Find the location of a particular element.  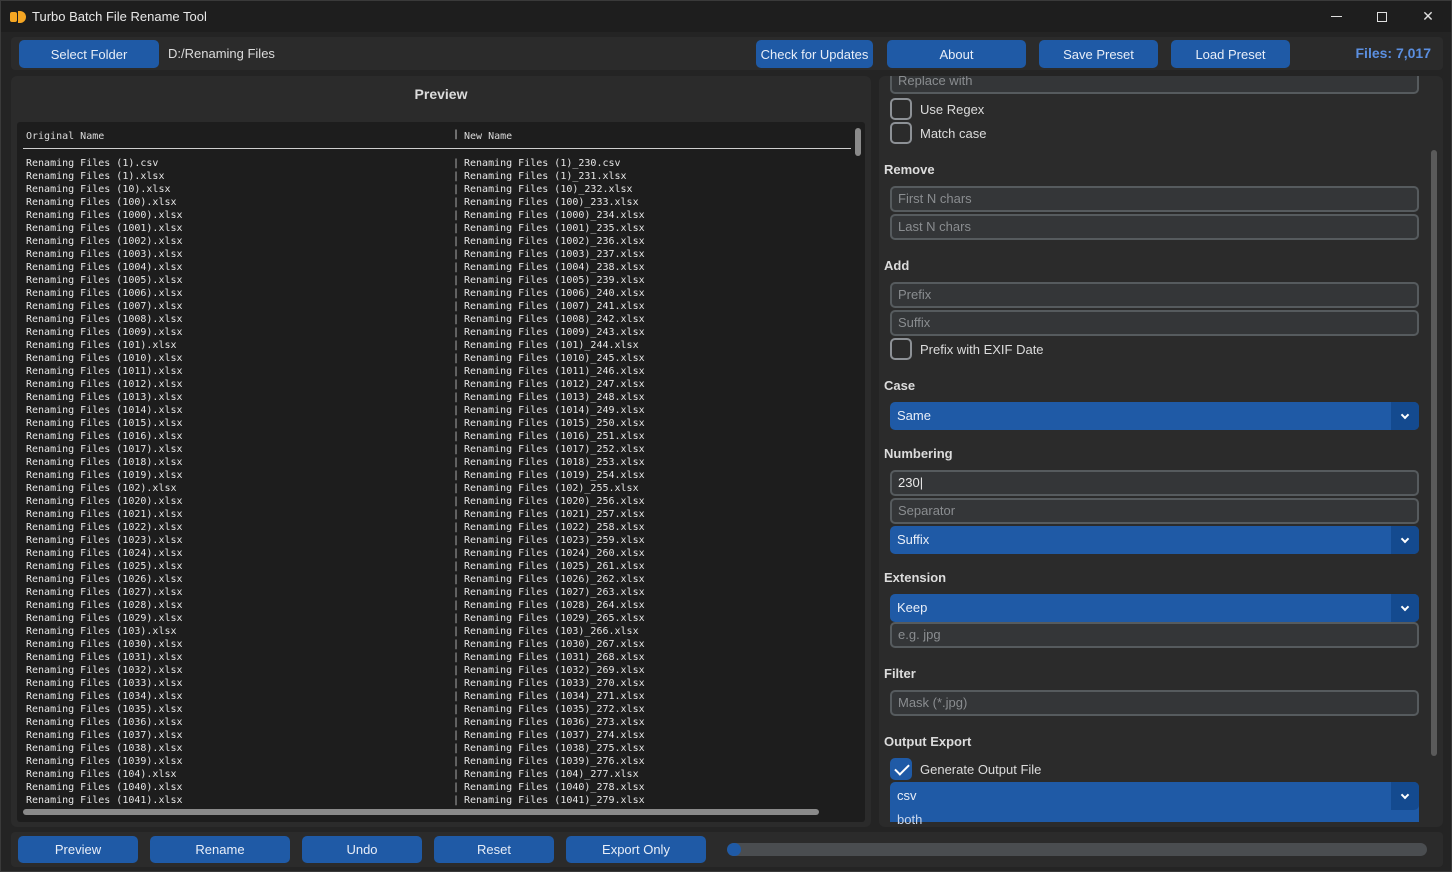

output-format-value: csv is located at coordinates (907, 795).